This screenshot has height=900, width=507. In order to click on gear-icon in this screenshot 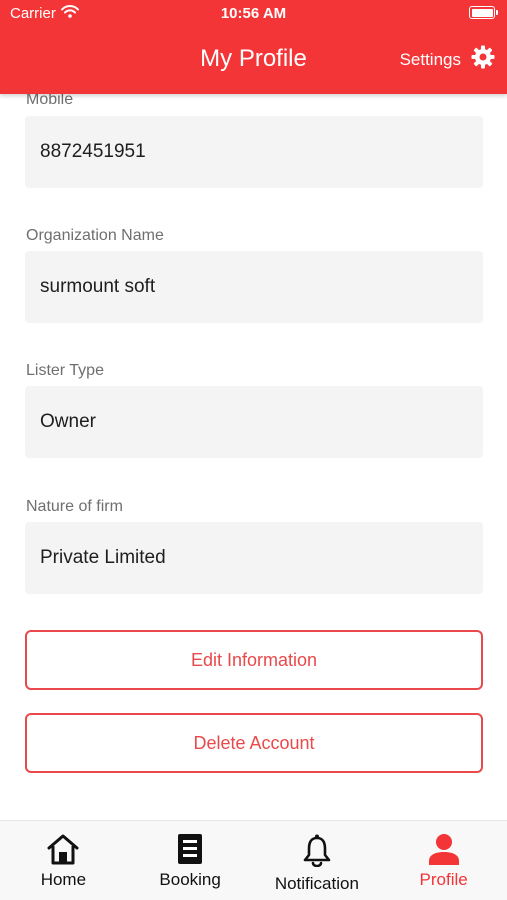, I will do `click(483, 59)`.